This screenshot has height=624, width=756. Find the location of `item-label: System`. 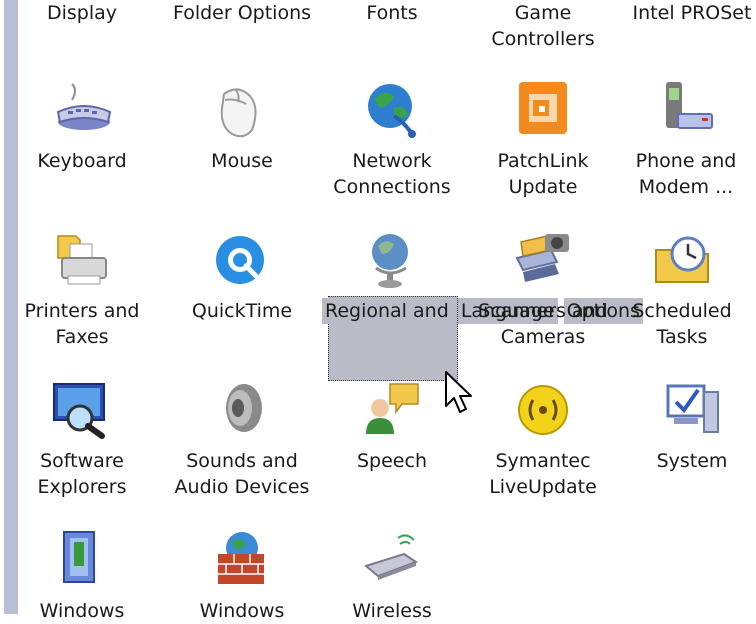

item-label: System is located at coordinates (692, 461).